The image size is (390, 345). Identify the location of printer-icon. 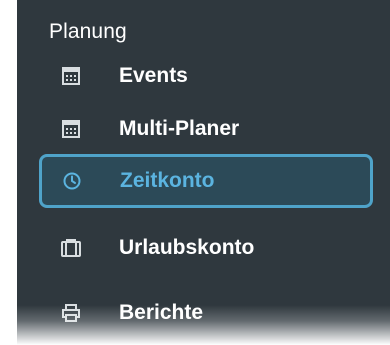
(71, 313).